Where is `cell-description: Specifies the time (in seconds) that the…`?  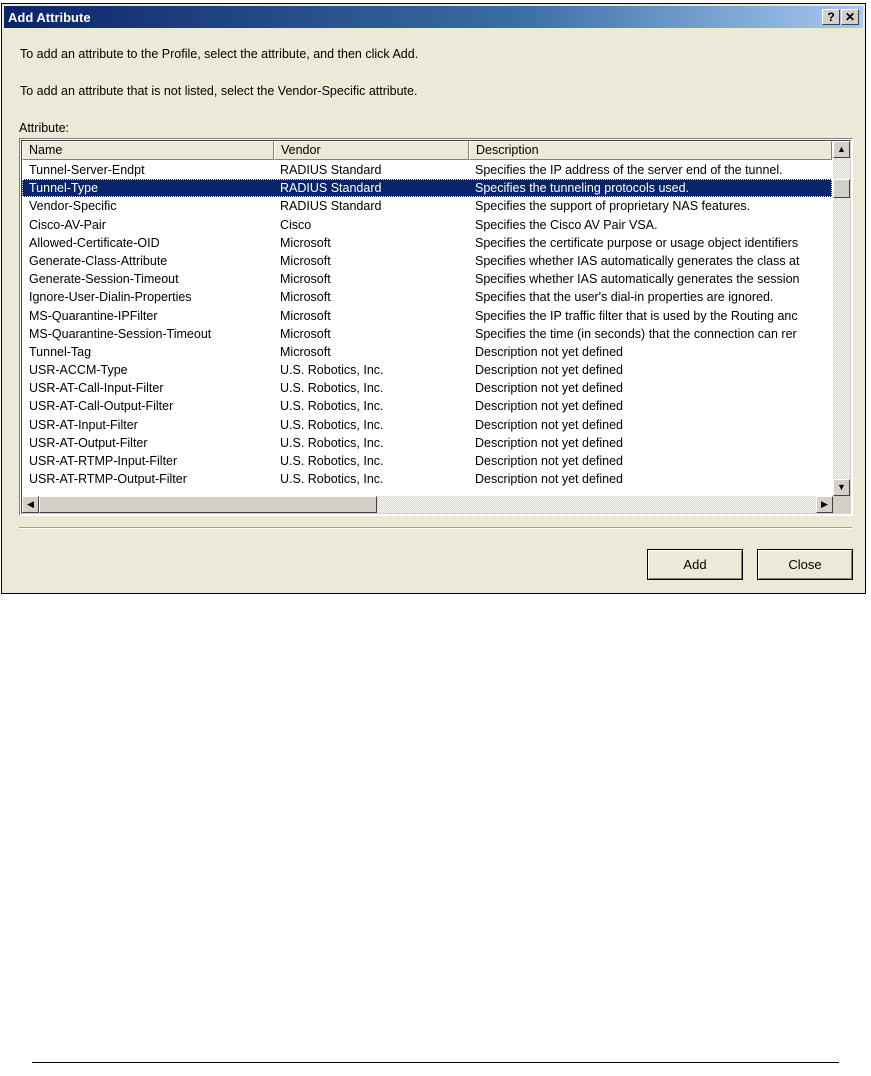
cell-description: Specifies the time (in seconds) that the… is located at coordinates (636, 333).